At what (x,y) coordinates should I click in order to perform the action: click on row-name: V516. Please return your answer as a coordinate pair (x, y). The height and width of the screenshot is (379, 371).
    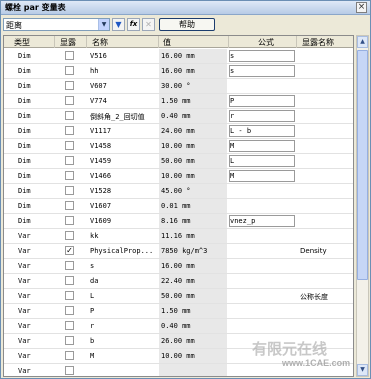
    Looking at the image, I should click on (125, 56).